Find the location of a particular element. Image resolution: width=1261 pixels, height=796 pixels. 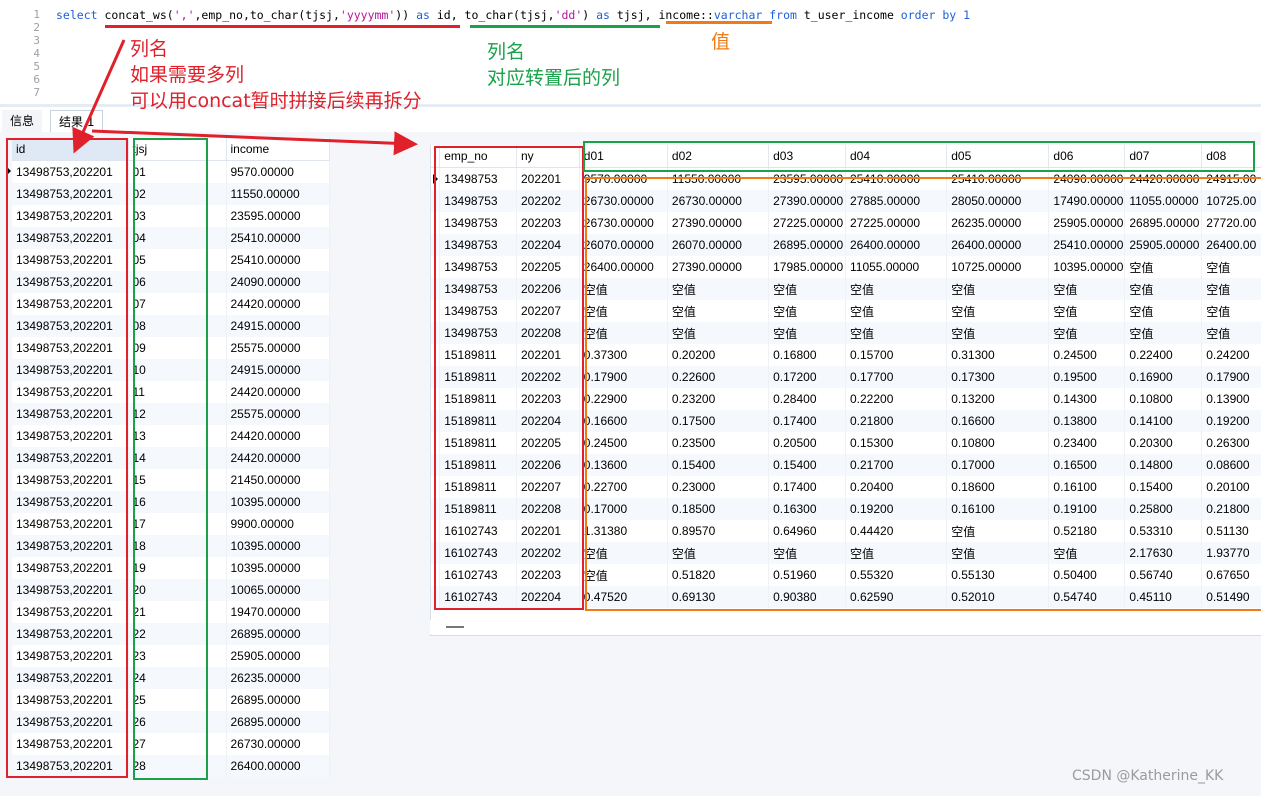

watermark: CSDN @Katherine_KK is located at coordinates (1148, 776).